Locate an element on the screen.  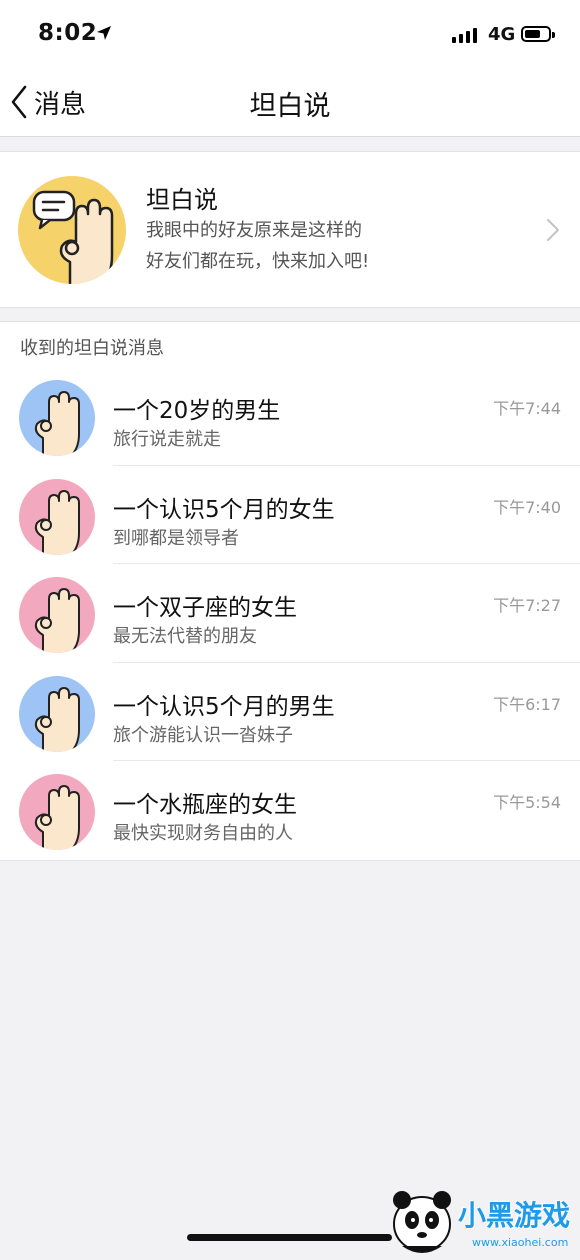
message-title: 一个认识5个月的女生 is located at coordinates (224, 509).